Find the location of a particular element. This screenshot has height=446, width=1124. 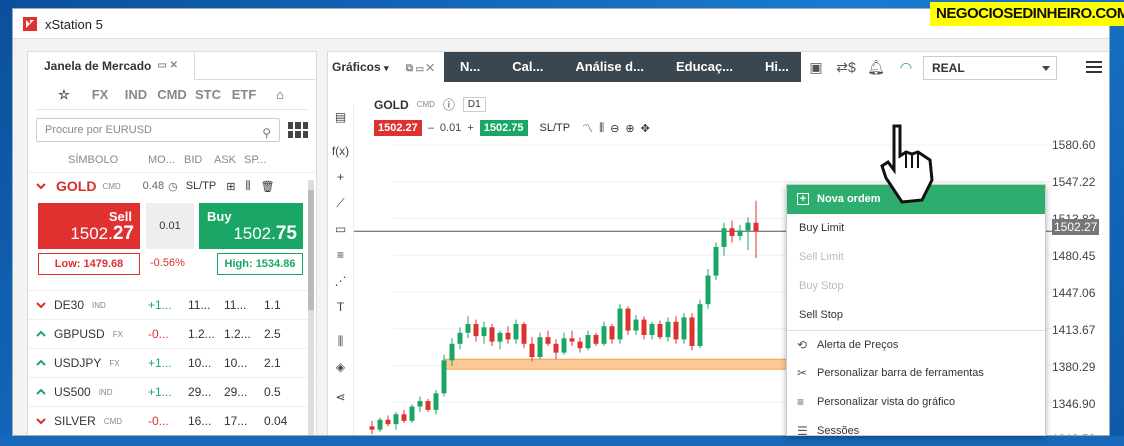

zoom-in-icon: ⊕ is located at coordinates (629, 128).